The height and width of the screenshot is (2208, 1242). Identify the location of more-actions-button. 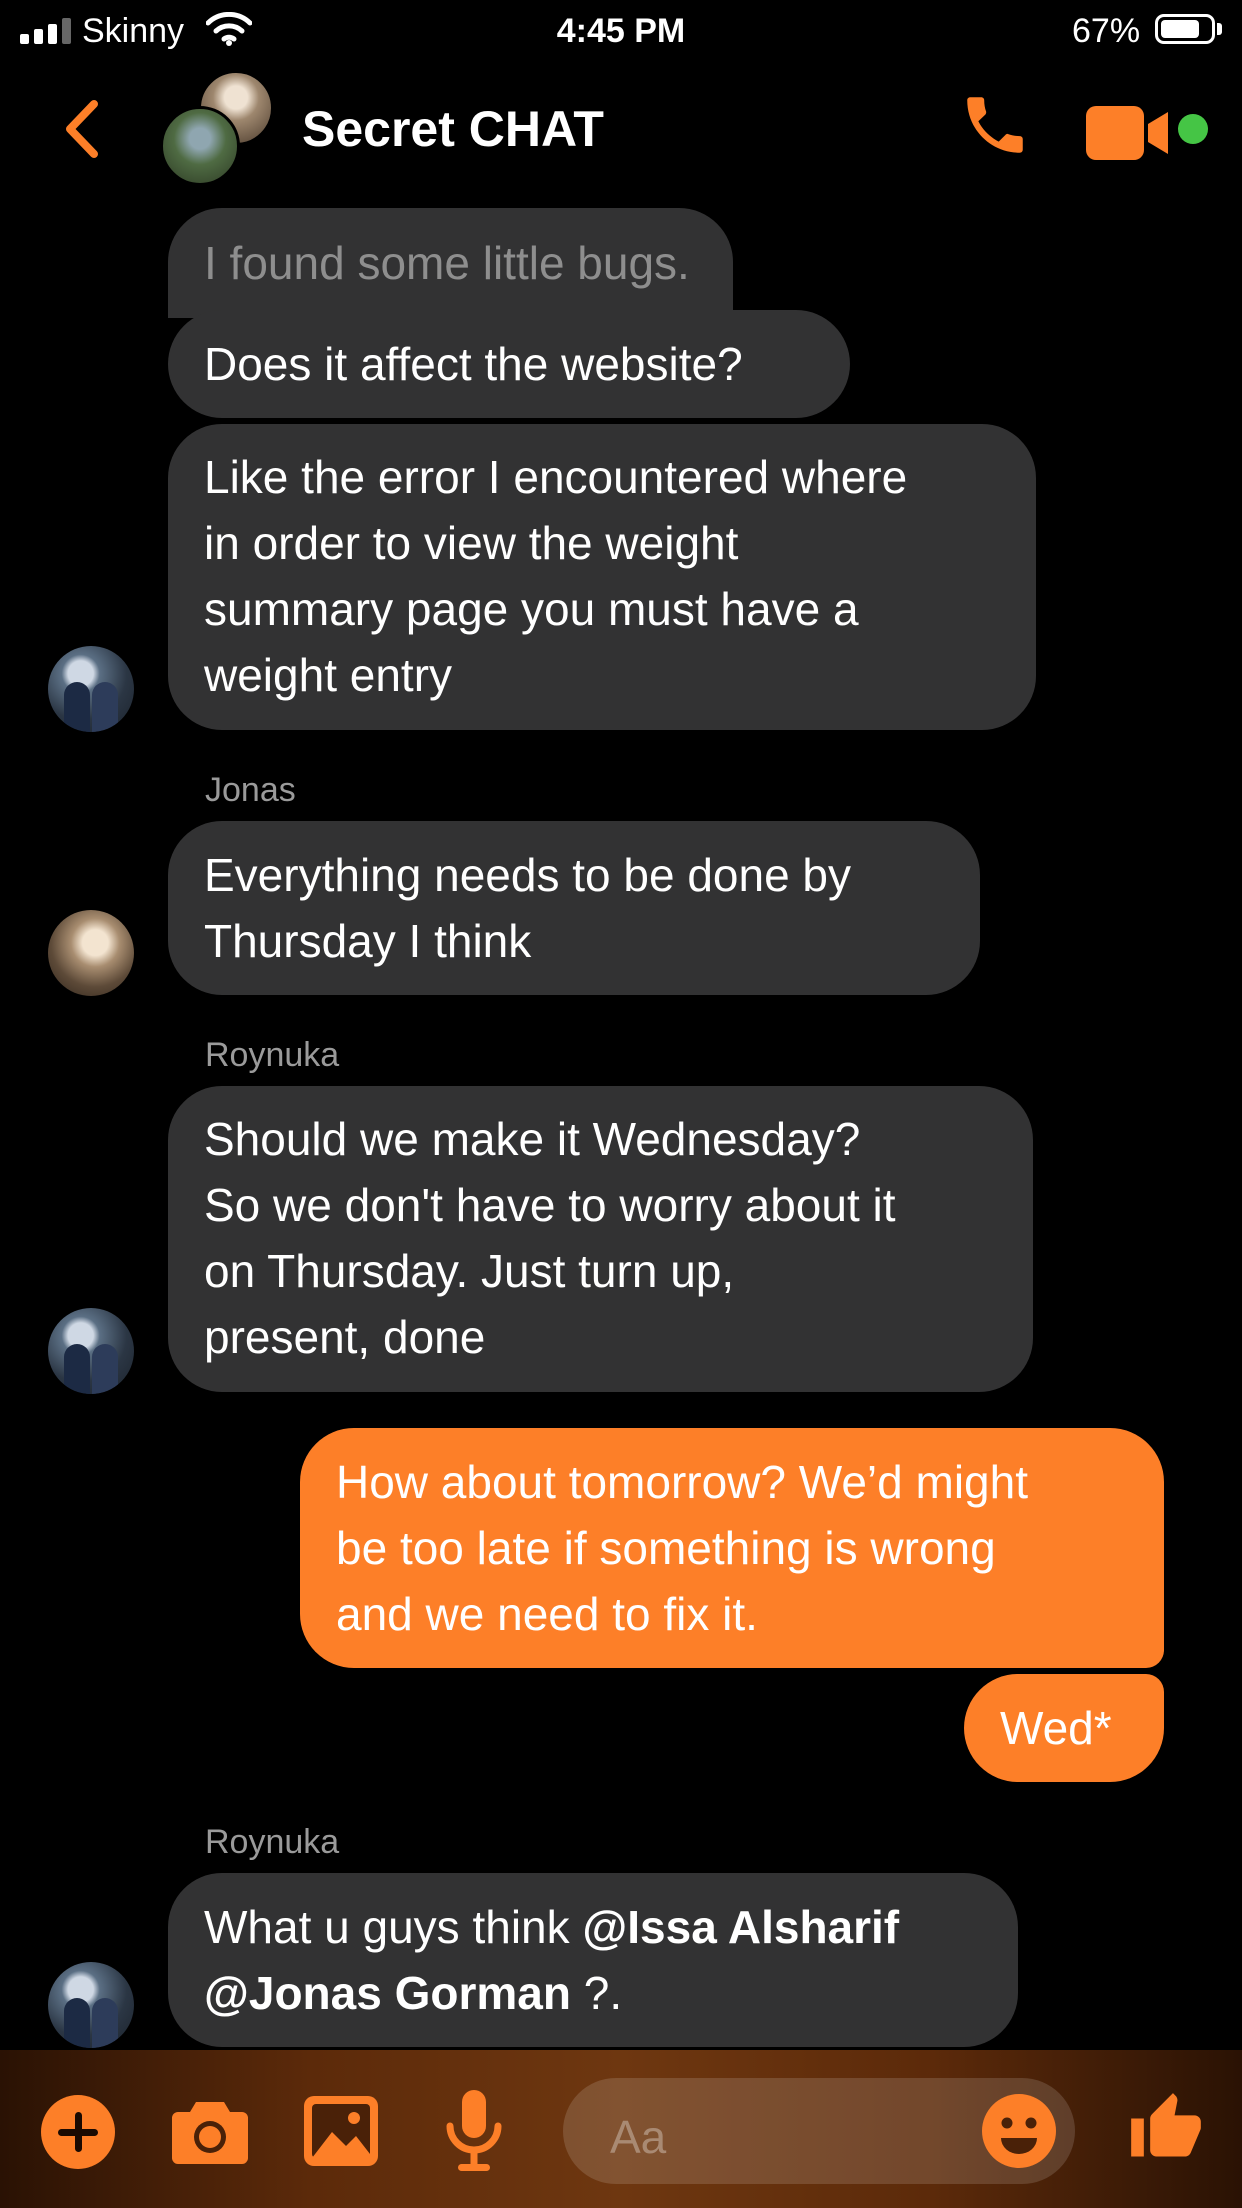
(78, 2134).